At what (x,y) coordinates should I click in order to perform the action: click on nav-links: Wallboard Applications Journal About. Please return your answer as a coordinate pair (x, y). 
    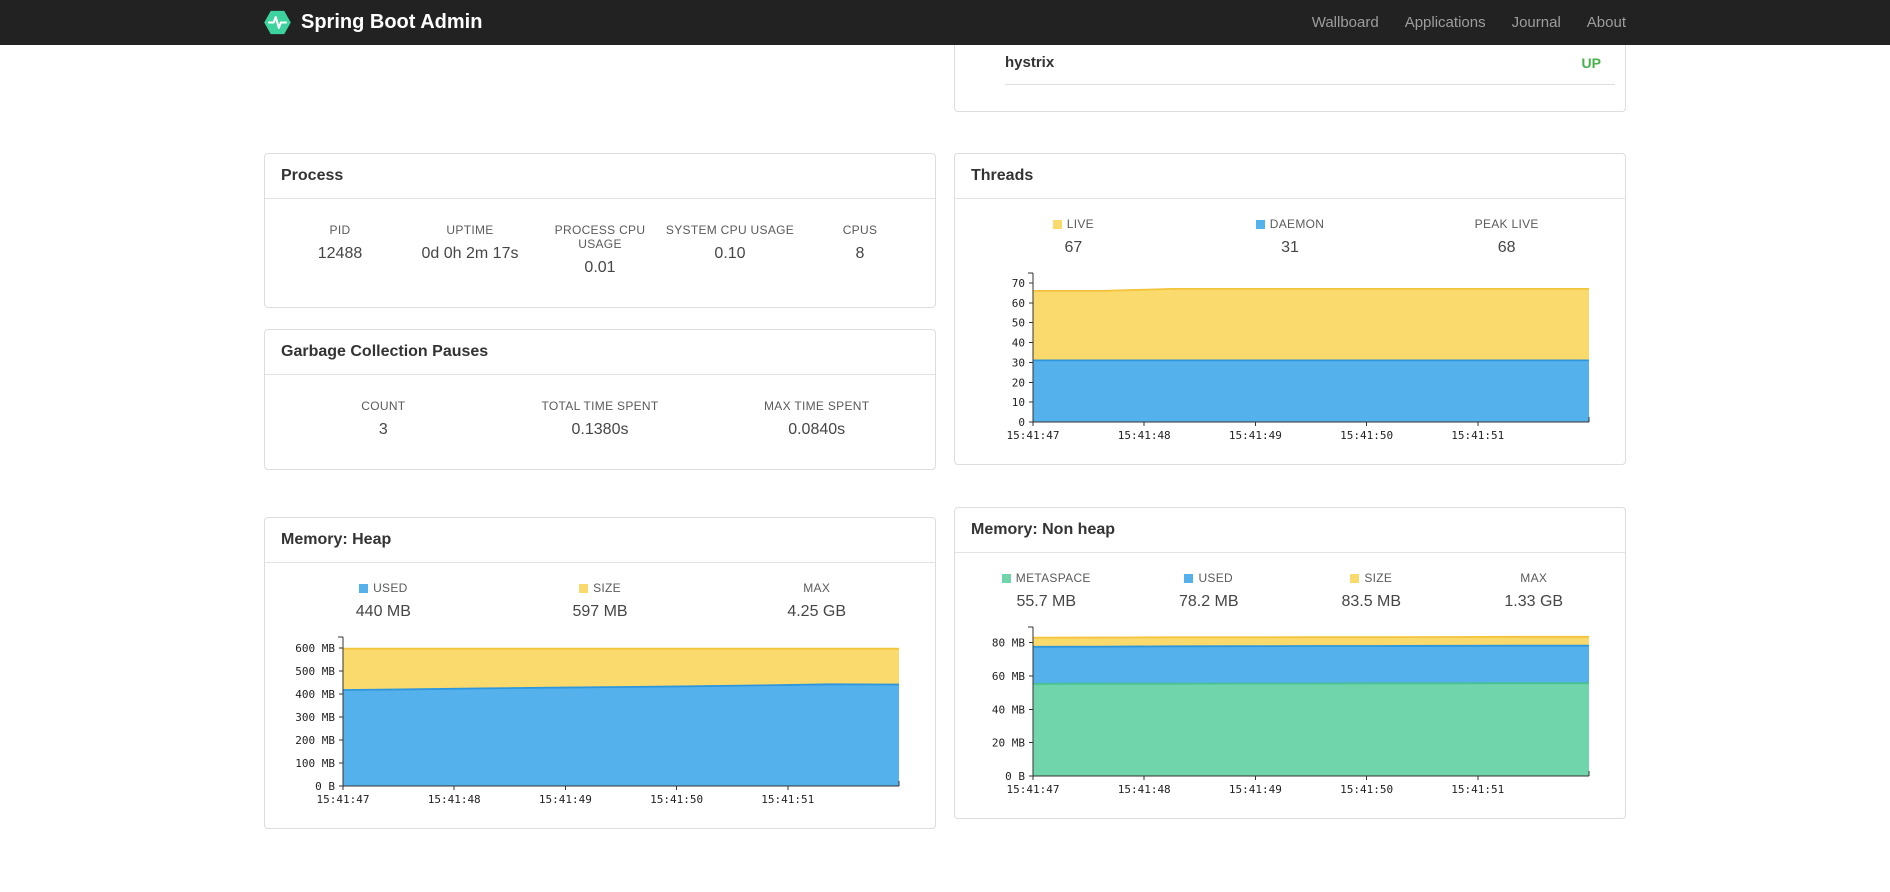
    Looking at the image, I should click on (1462, 22).